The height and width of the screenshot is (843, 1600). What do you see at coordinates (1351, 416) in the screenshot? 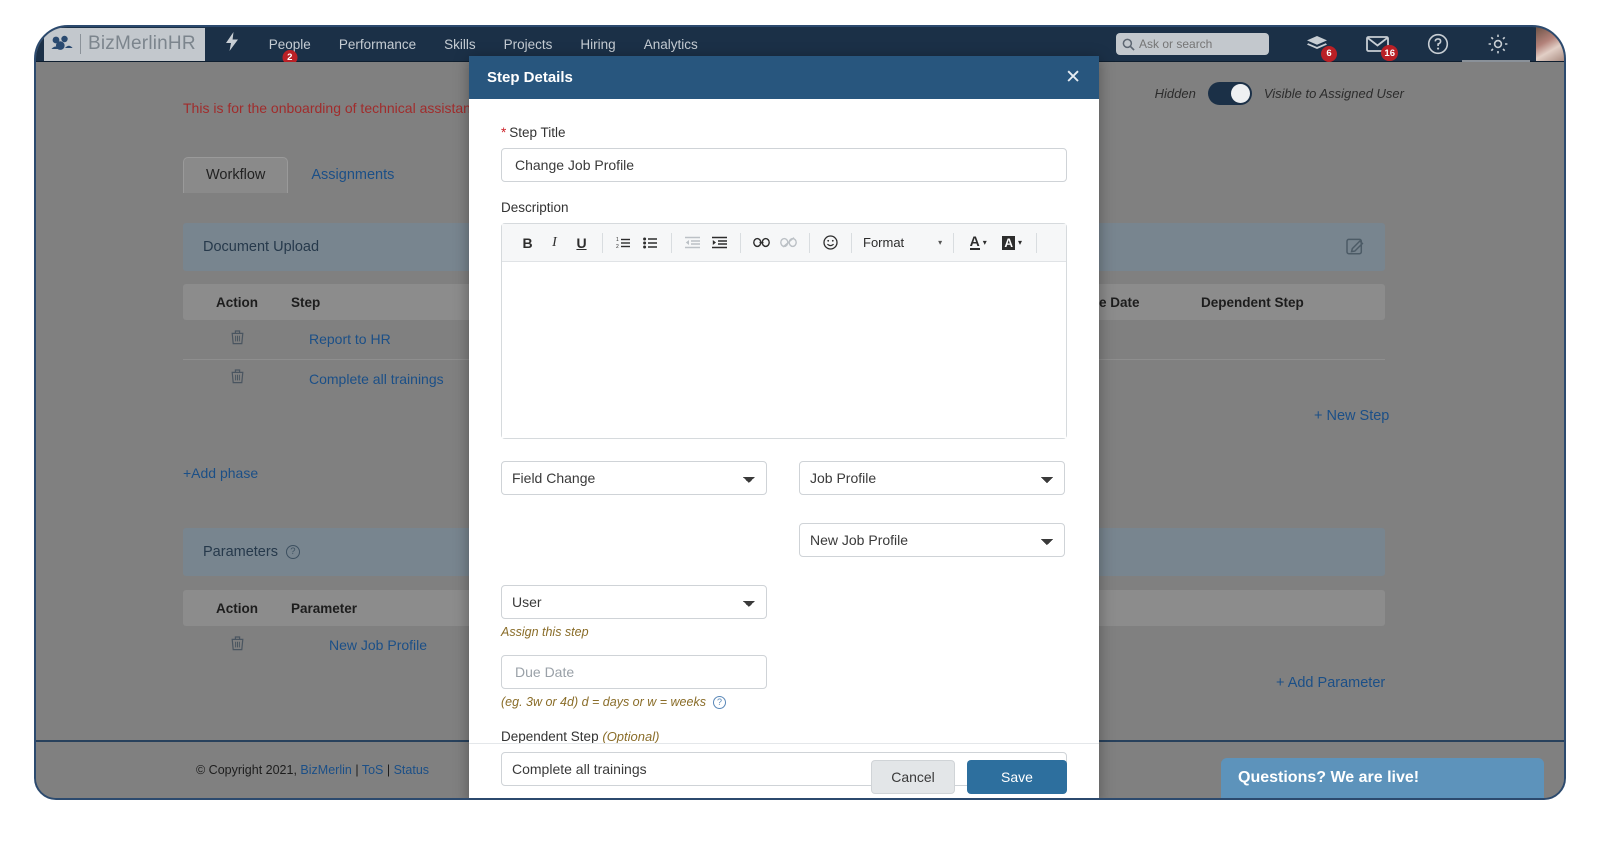
I see `new-step-link: + New Step` at bounding box center [1351, 416].